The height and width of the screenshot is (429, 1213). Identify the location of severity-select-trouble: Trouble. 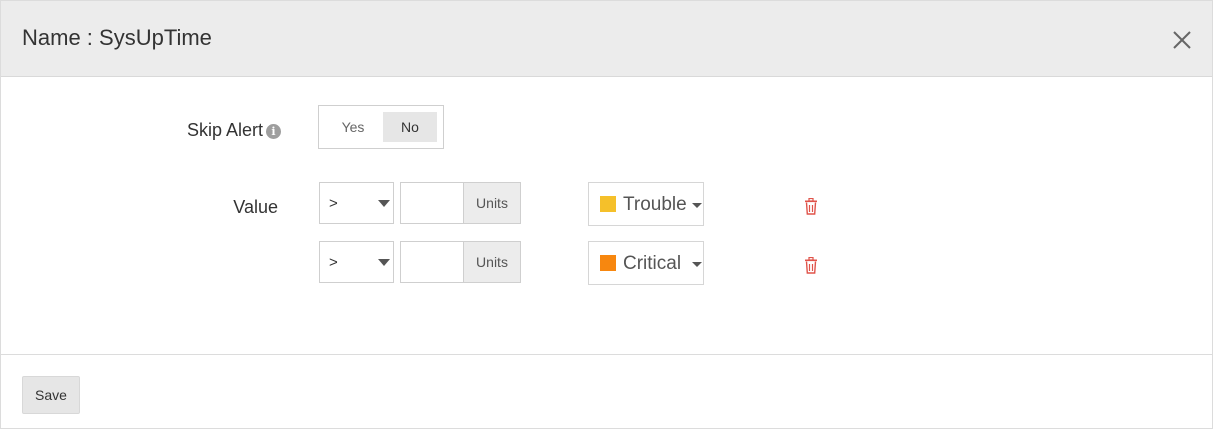
(646, 204).